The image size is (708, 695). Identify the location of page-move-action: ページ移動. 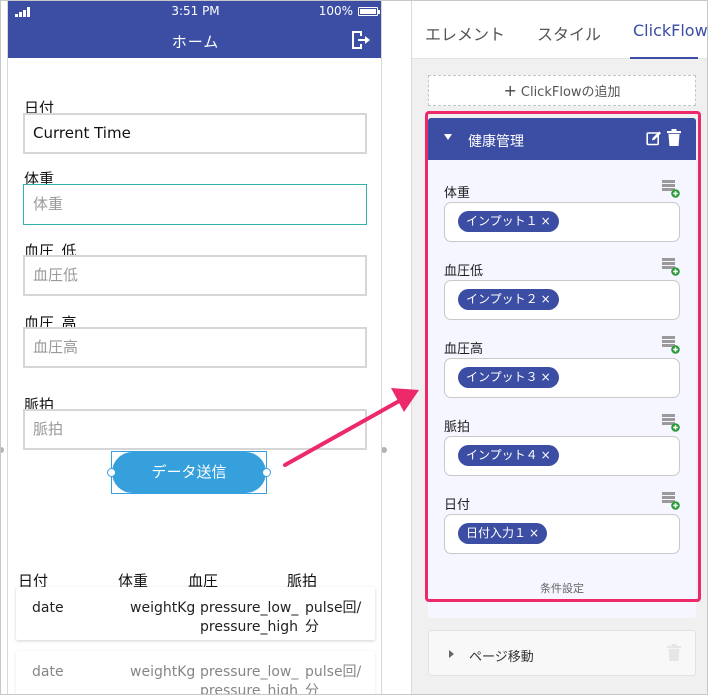
(562, 653).